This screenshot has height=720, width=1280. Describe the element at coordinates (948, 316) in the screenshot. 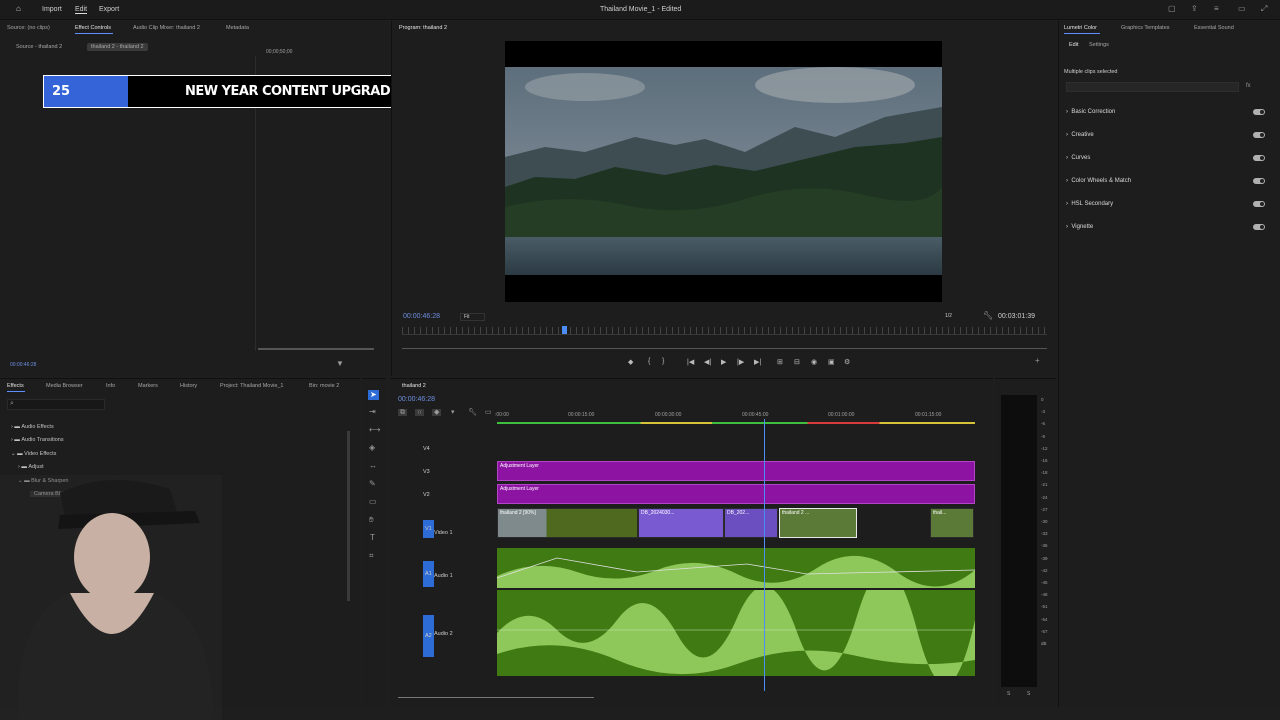

I see `resolution-dropdown: 1/2` at that location.